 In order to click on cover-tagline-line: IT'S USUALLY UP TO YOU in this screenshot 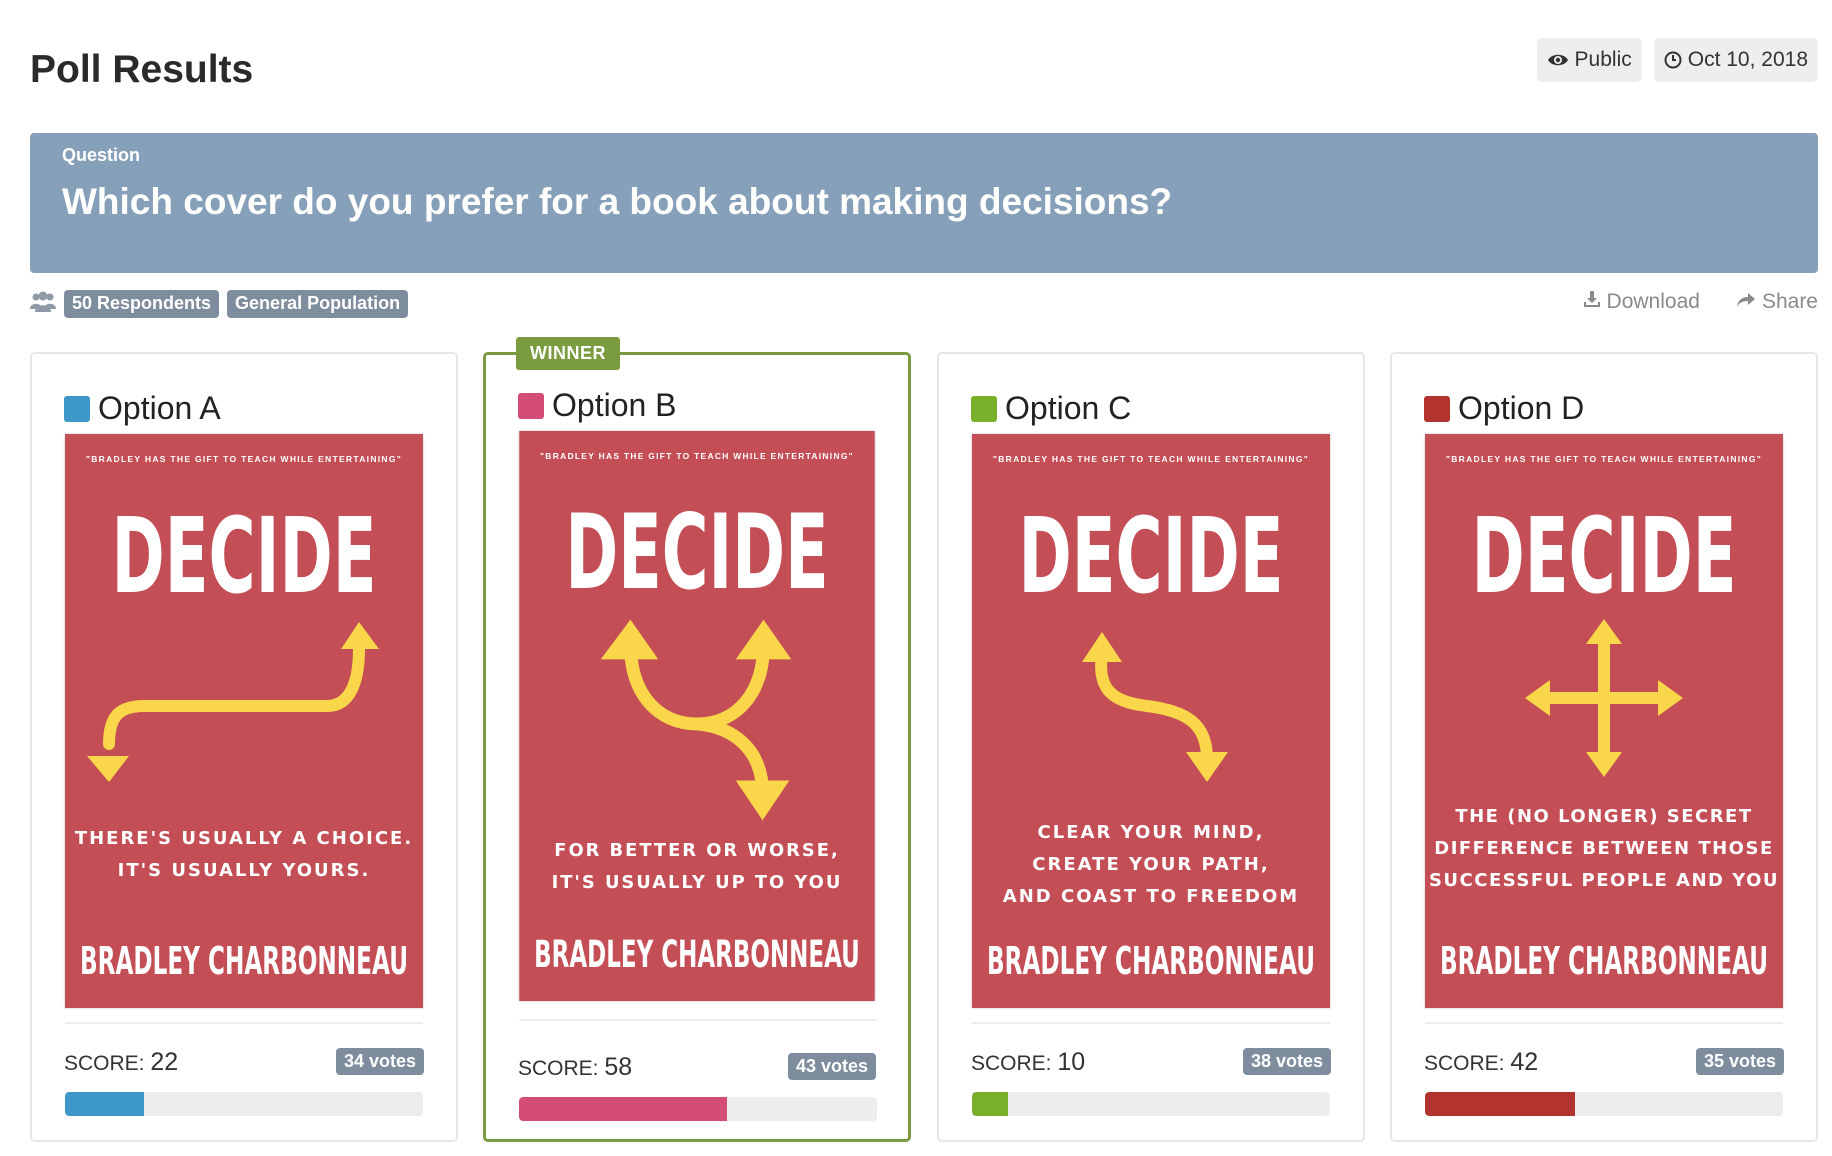, I will do `click(697, 882)`.